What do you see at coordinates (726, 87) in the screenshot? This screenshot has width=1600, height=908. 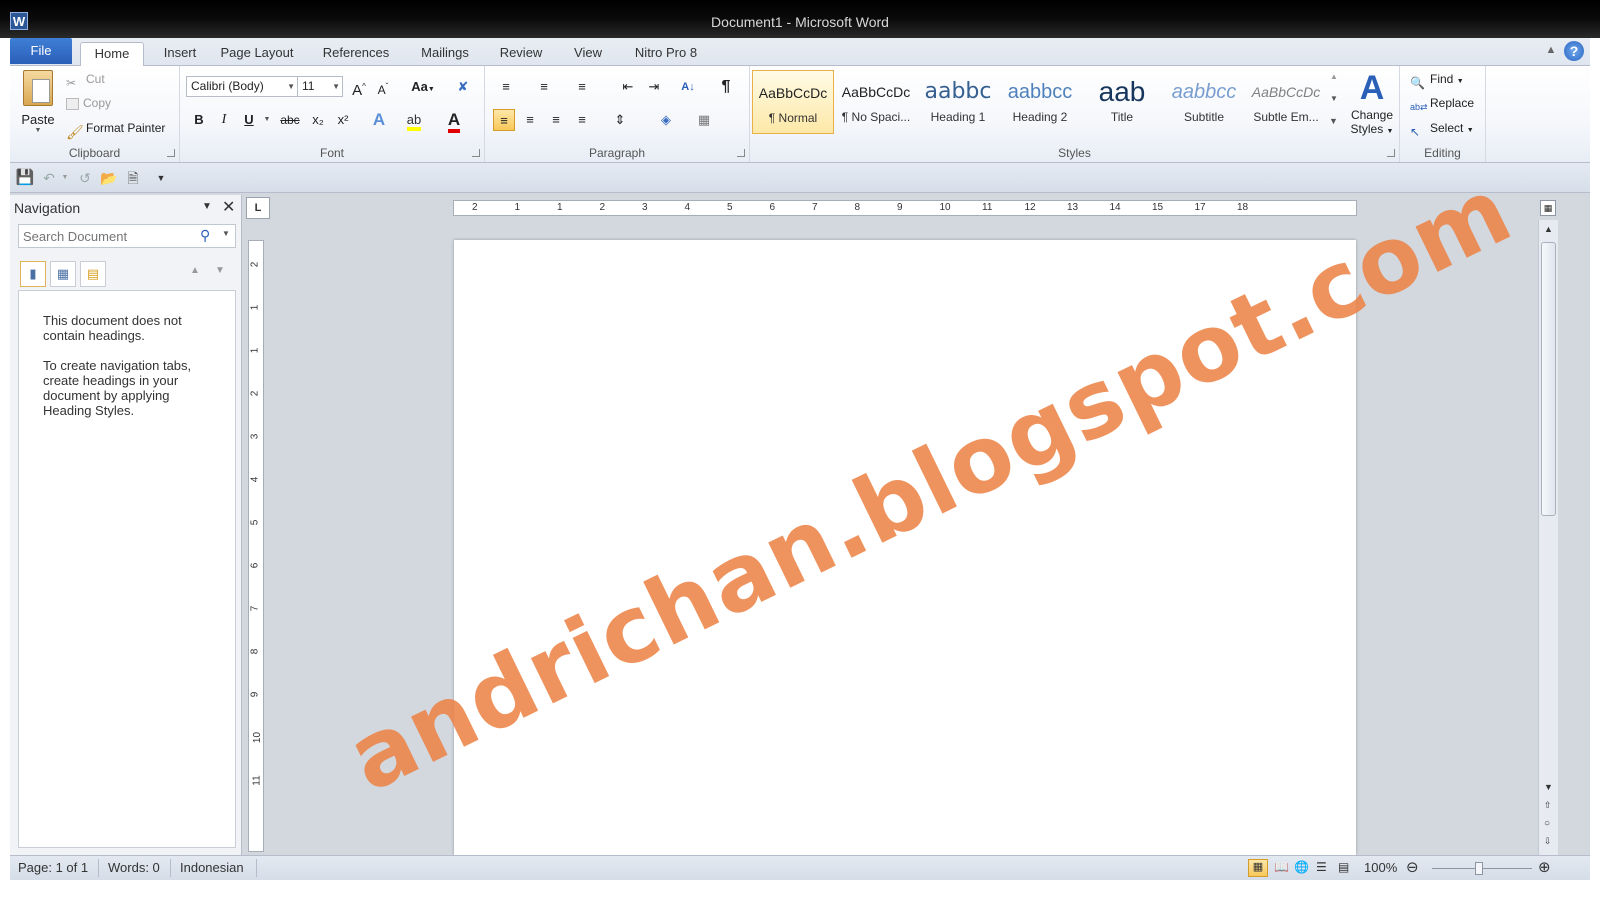 I see `show-formatting-button: ¶` at bounding box center [726, 87].